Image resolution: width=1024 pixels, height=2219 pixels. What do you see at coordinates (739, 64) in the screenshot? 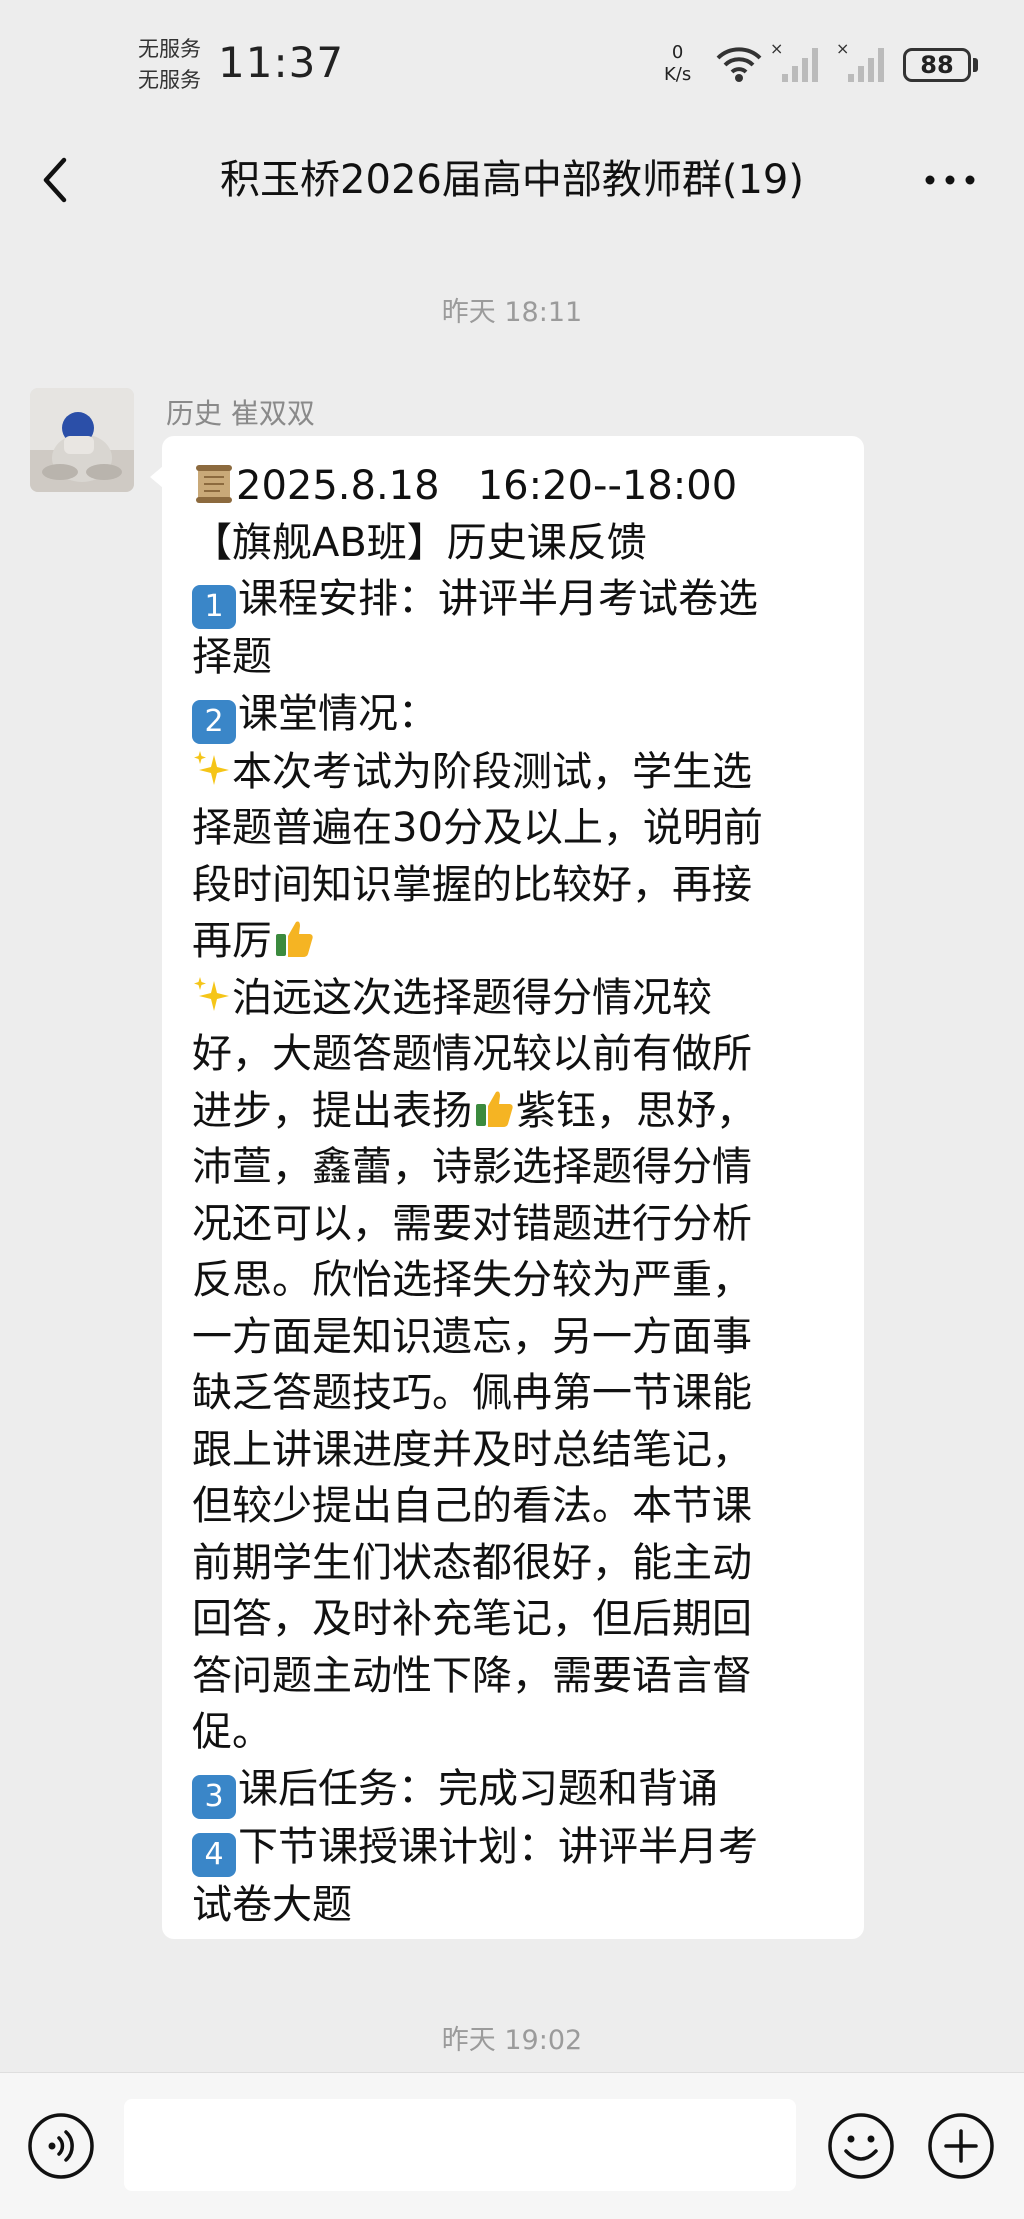
I see `wifi-icon` at bounding box center [739, 64].